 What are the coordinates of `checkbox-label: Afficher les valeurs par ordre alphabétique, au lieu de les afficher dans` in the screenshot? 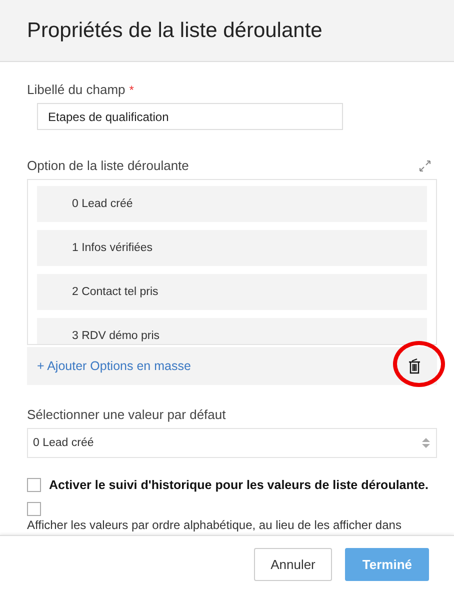 It's located at (214, 525).